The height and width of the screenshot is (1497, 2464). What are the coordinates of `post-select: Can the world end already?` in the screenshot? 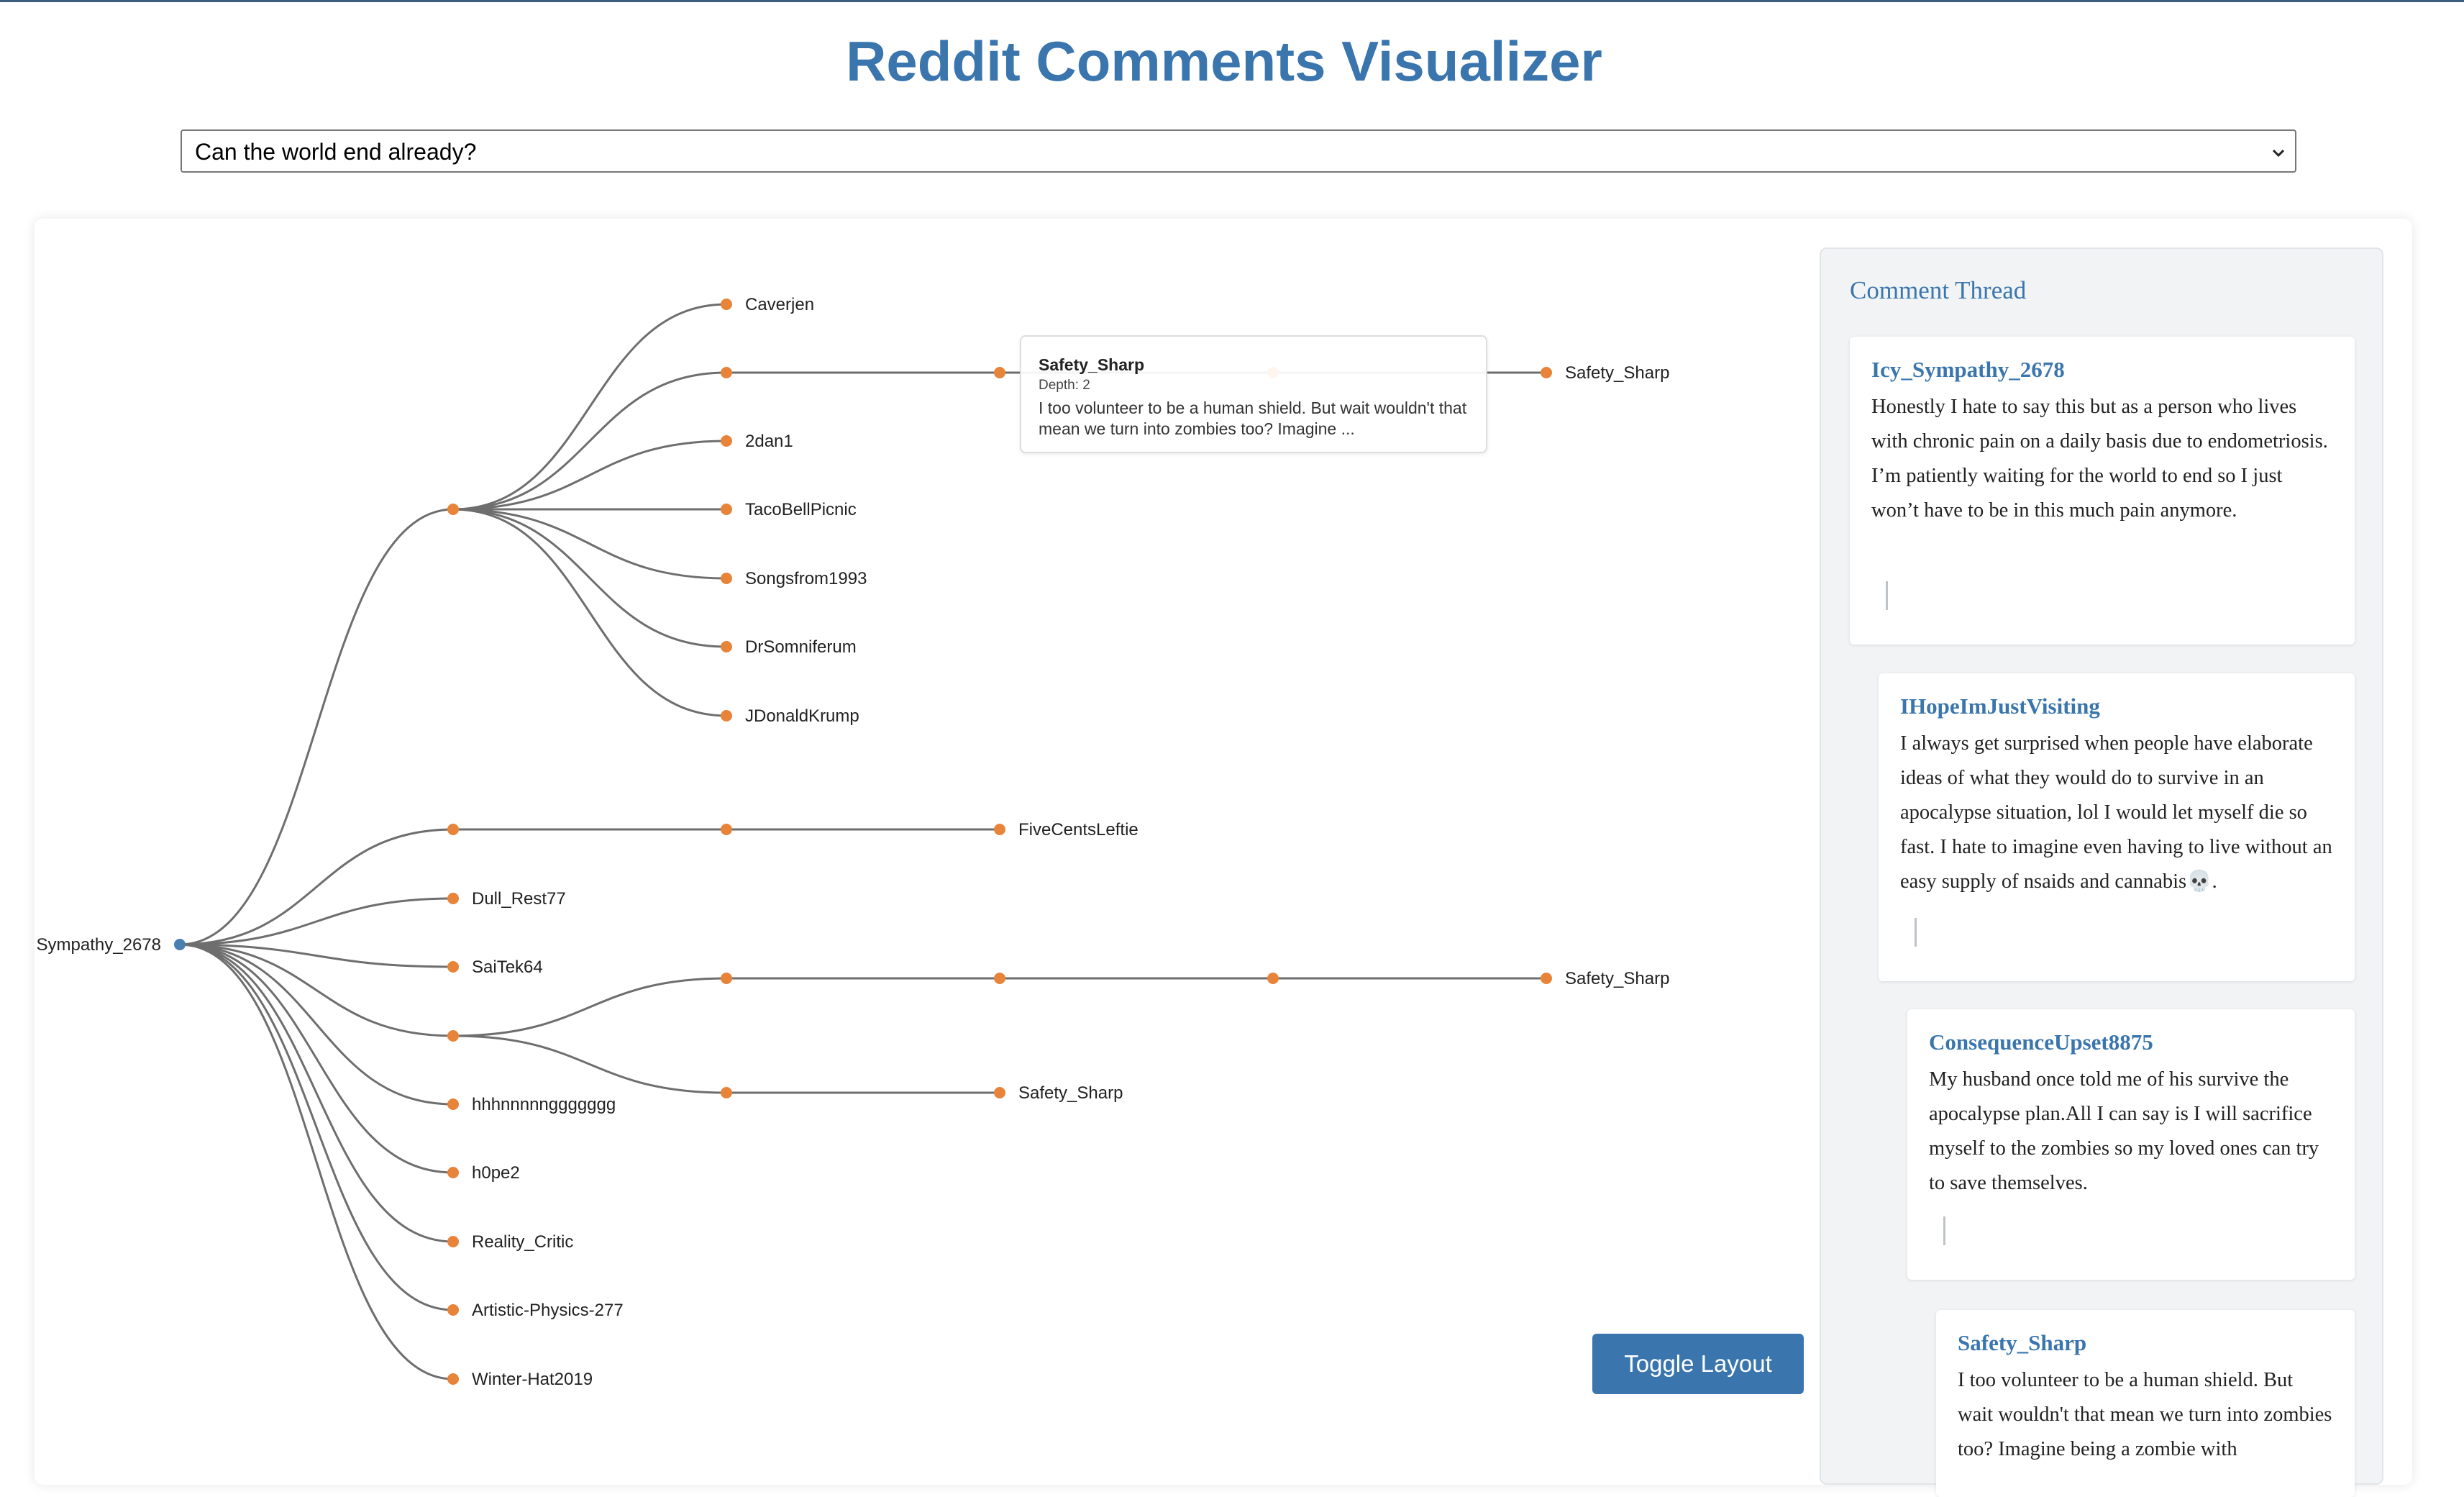 It's located at (1238, 151).